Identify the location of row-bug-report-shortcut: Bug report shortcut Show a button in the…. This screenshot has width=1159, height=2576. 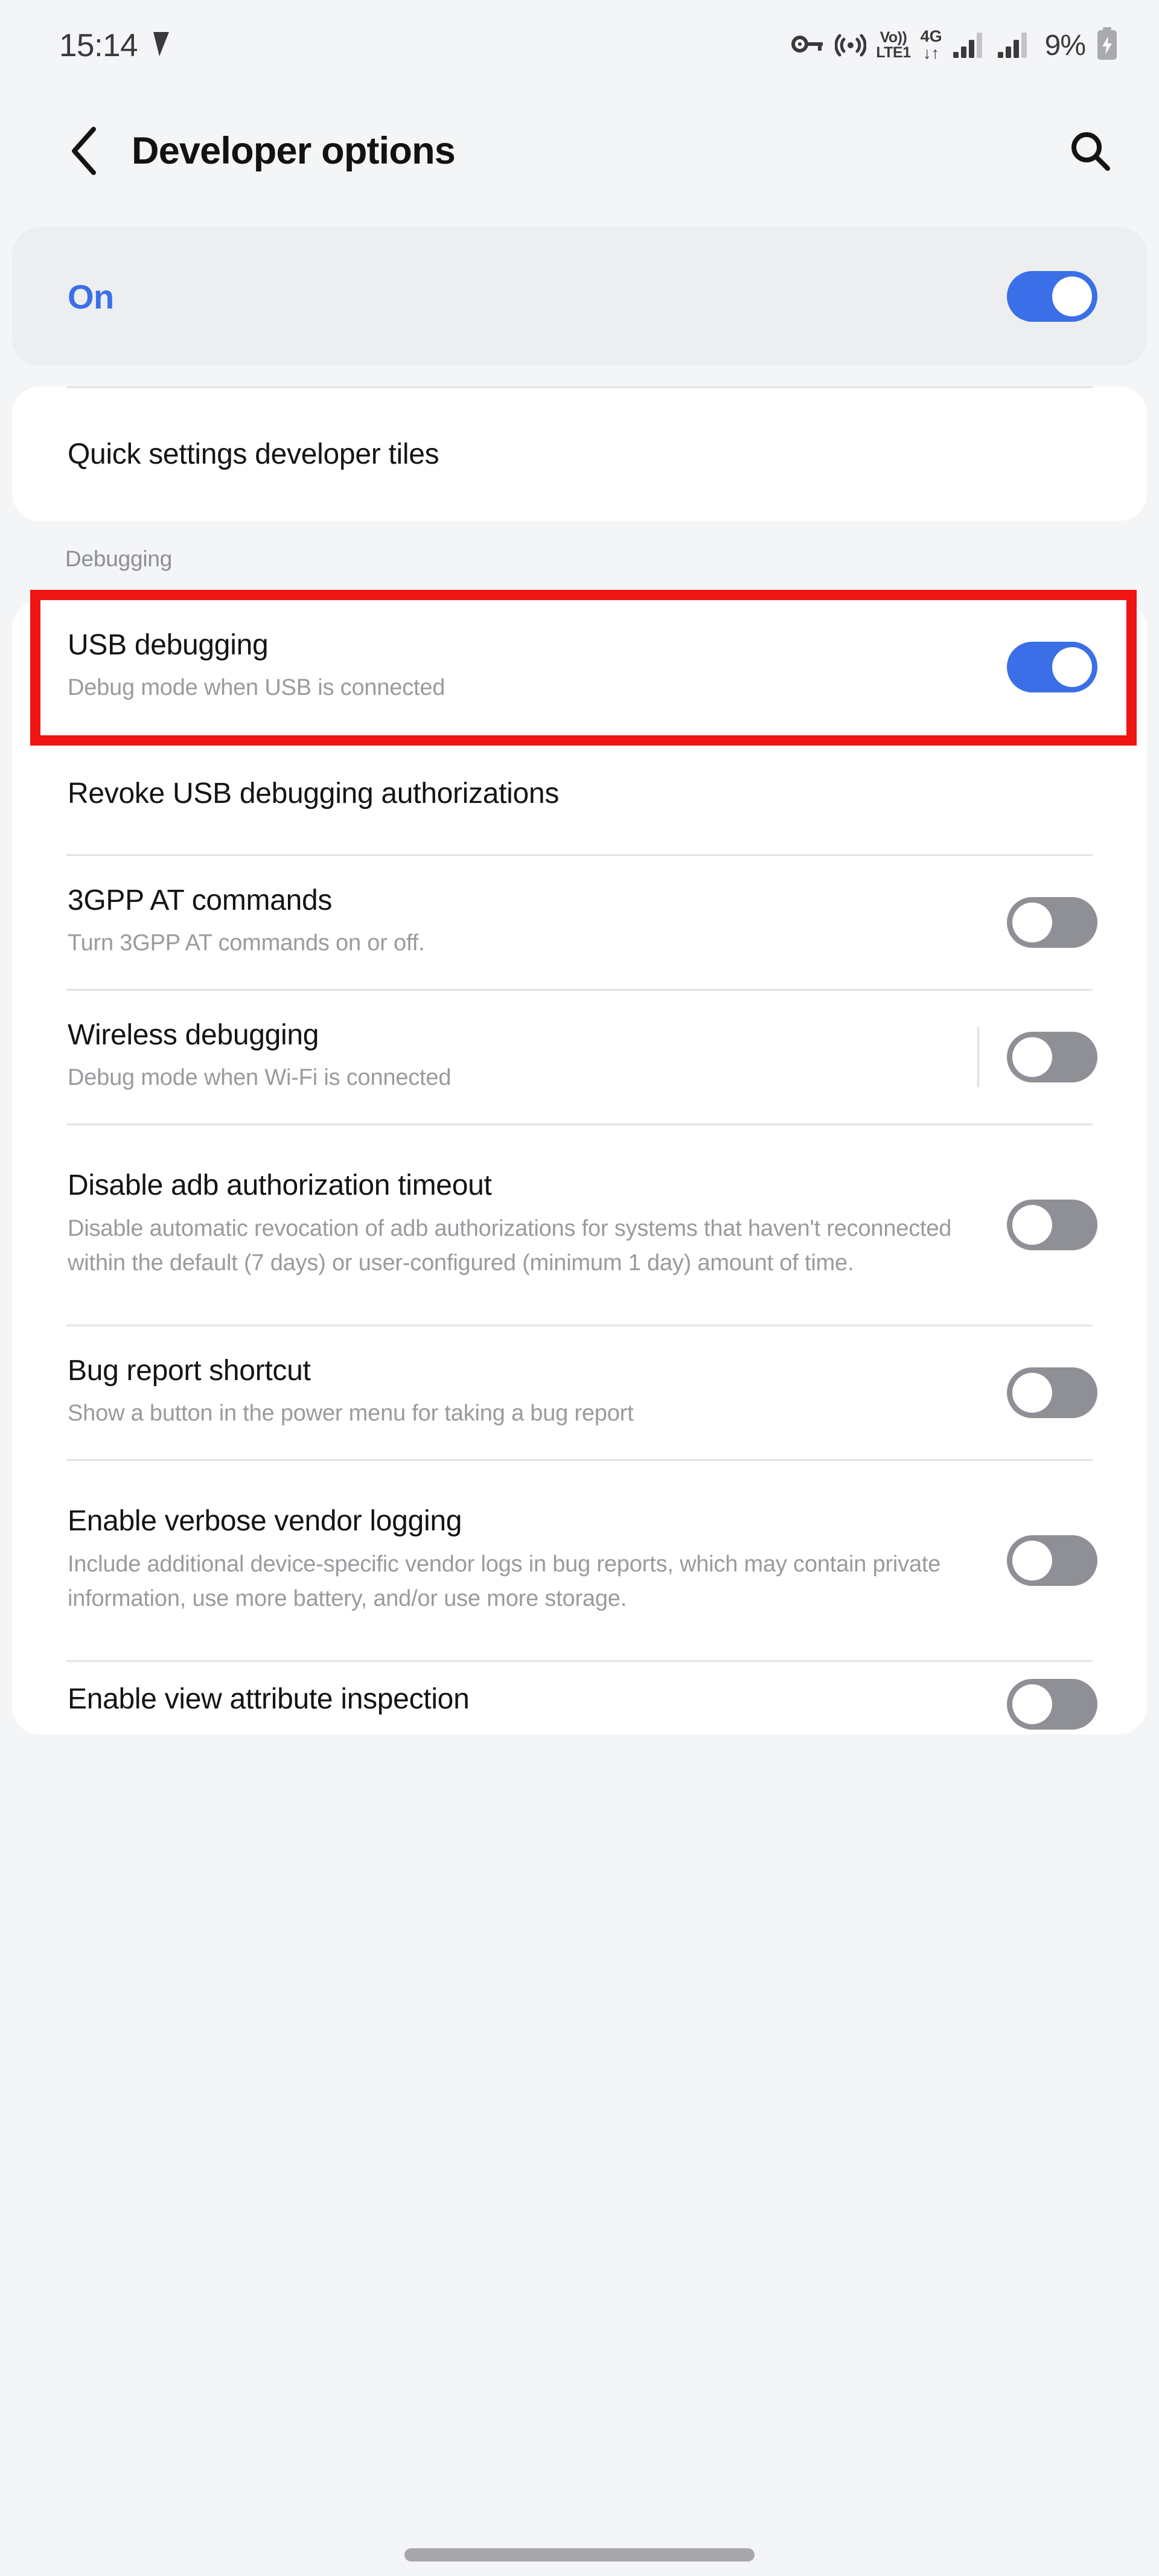
(579, 1392).